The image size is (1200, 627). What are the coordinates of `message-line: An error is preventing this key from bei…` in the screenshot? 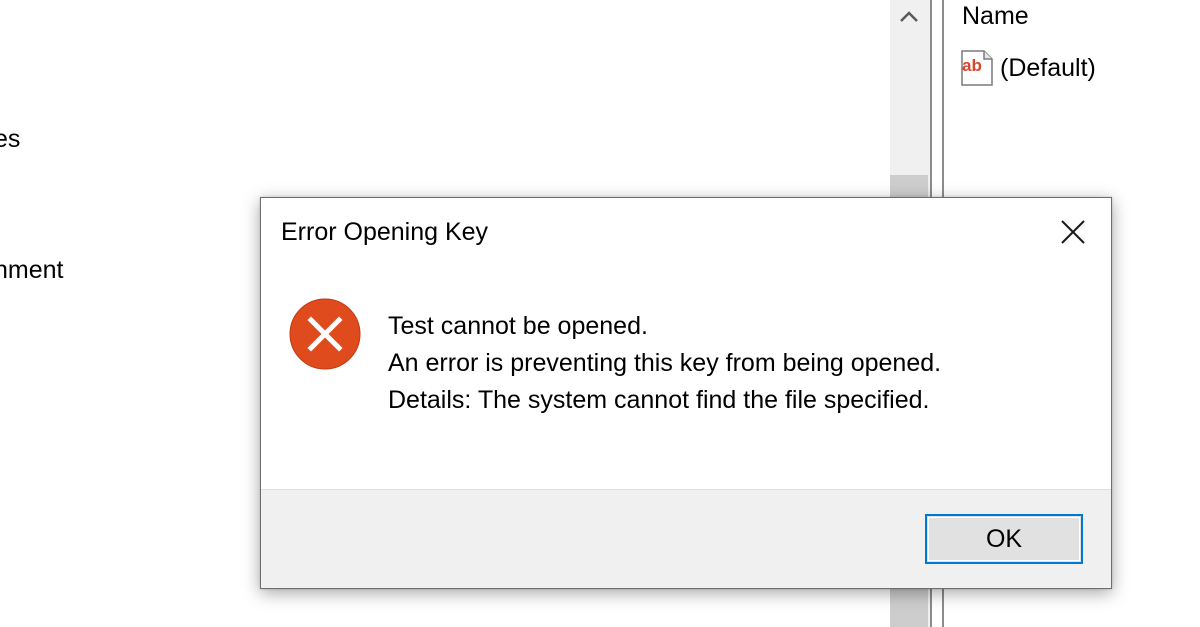 It's located at (665, 363).